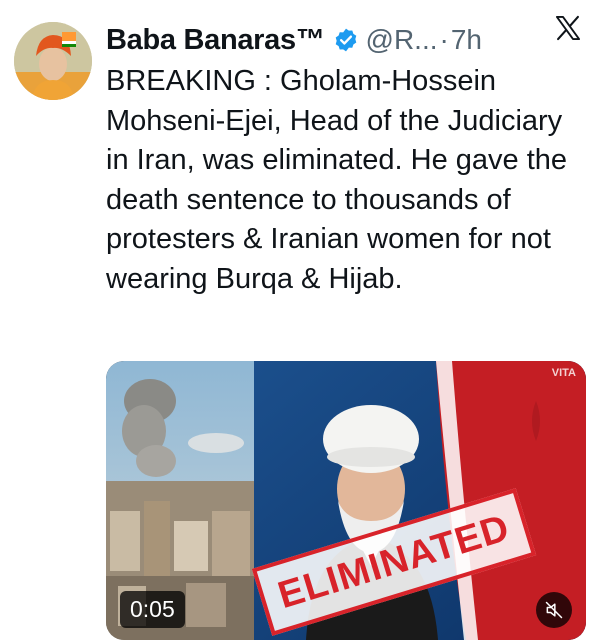 The image size is (600, 642). I want to click on tweet-header: Baba Banaras™ @R... · 7h, so click(346, 40).